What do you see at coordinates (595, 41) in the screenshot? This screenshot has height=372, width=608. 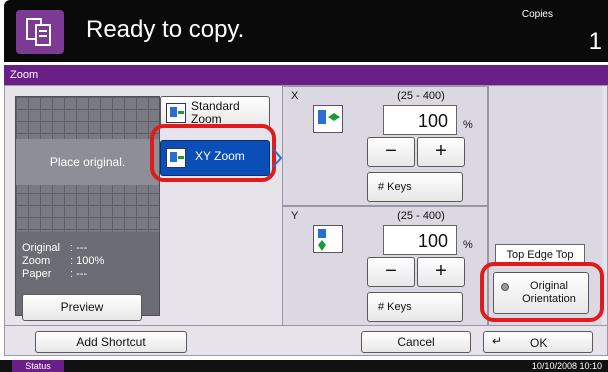 I see `copies-count: 1` at bounding box center [595, 41].